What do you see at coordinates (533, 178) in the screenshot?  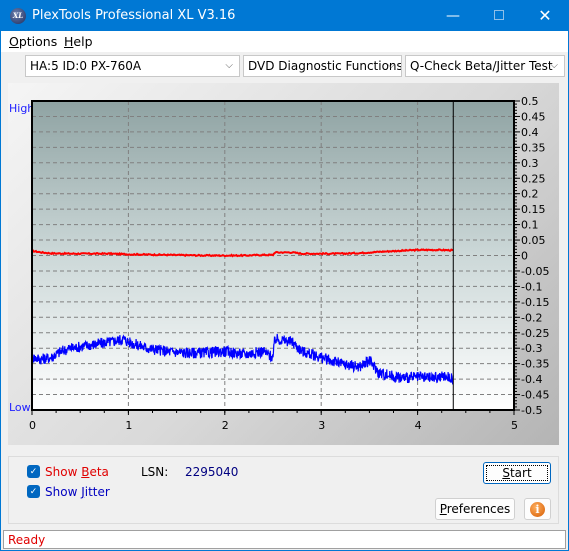 I see `y-tick-label: 0.25` at bounding box center [533, 178].